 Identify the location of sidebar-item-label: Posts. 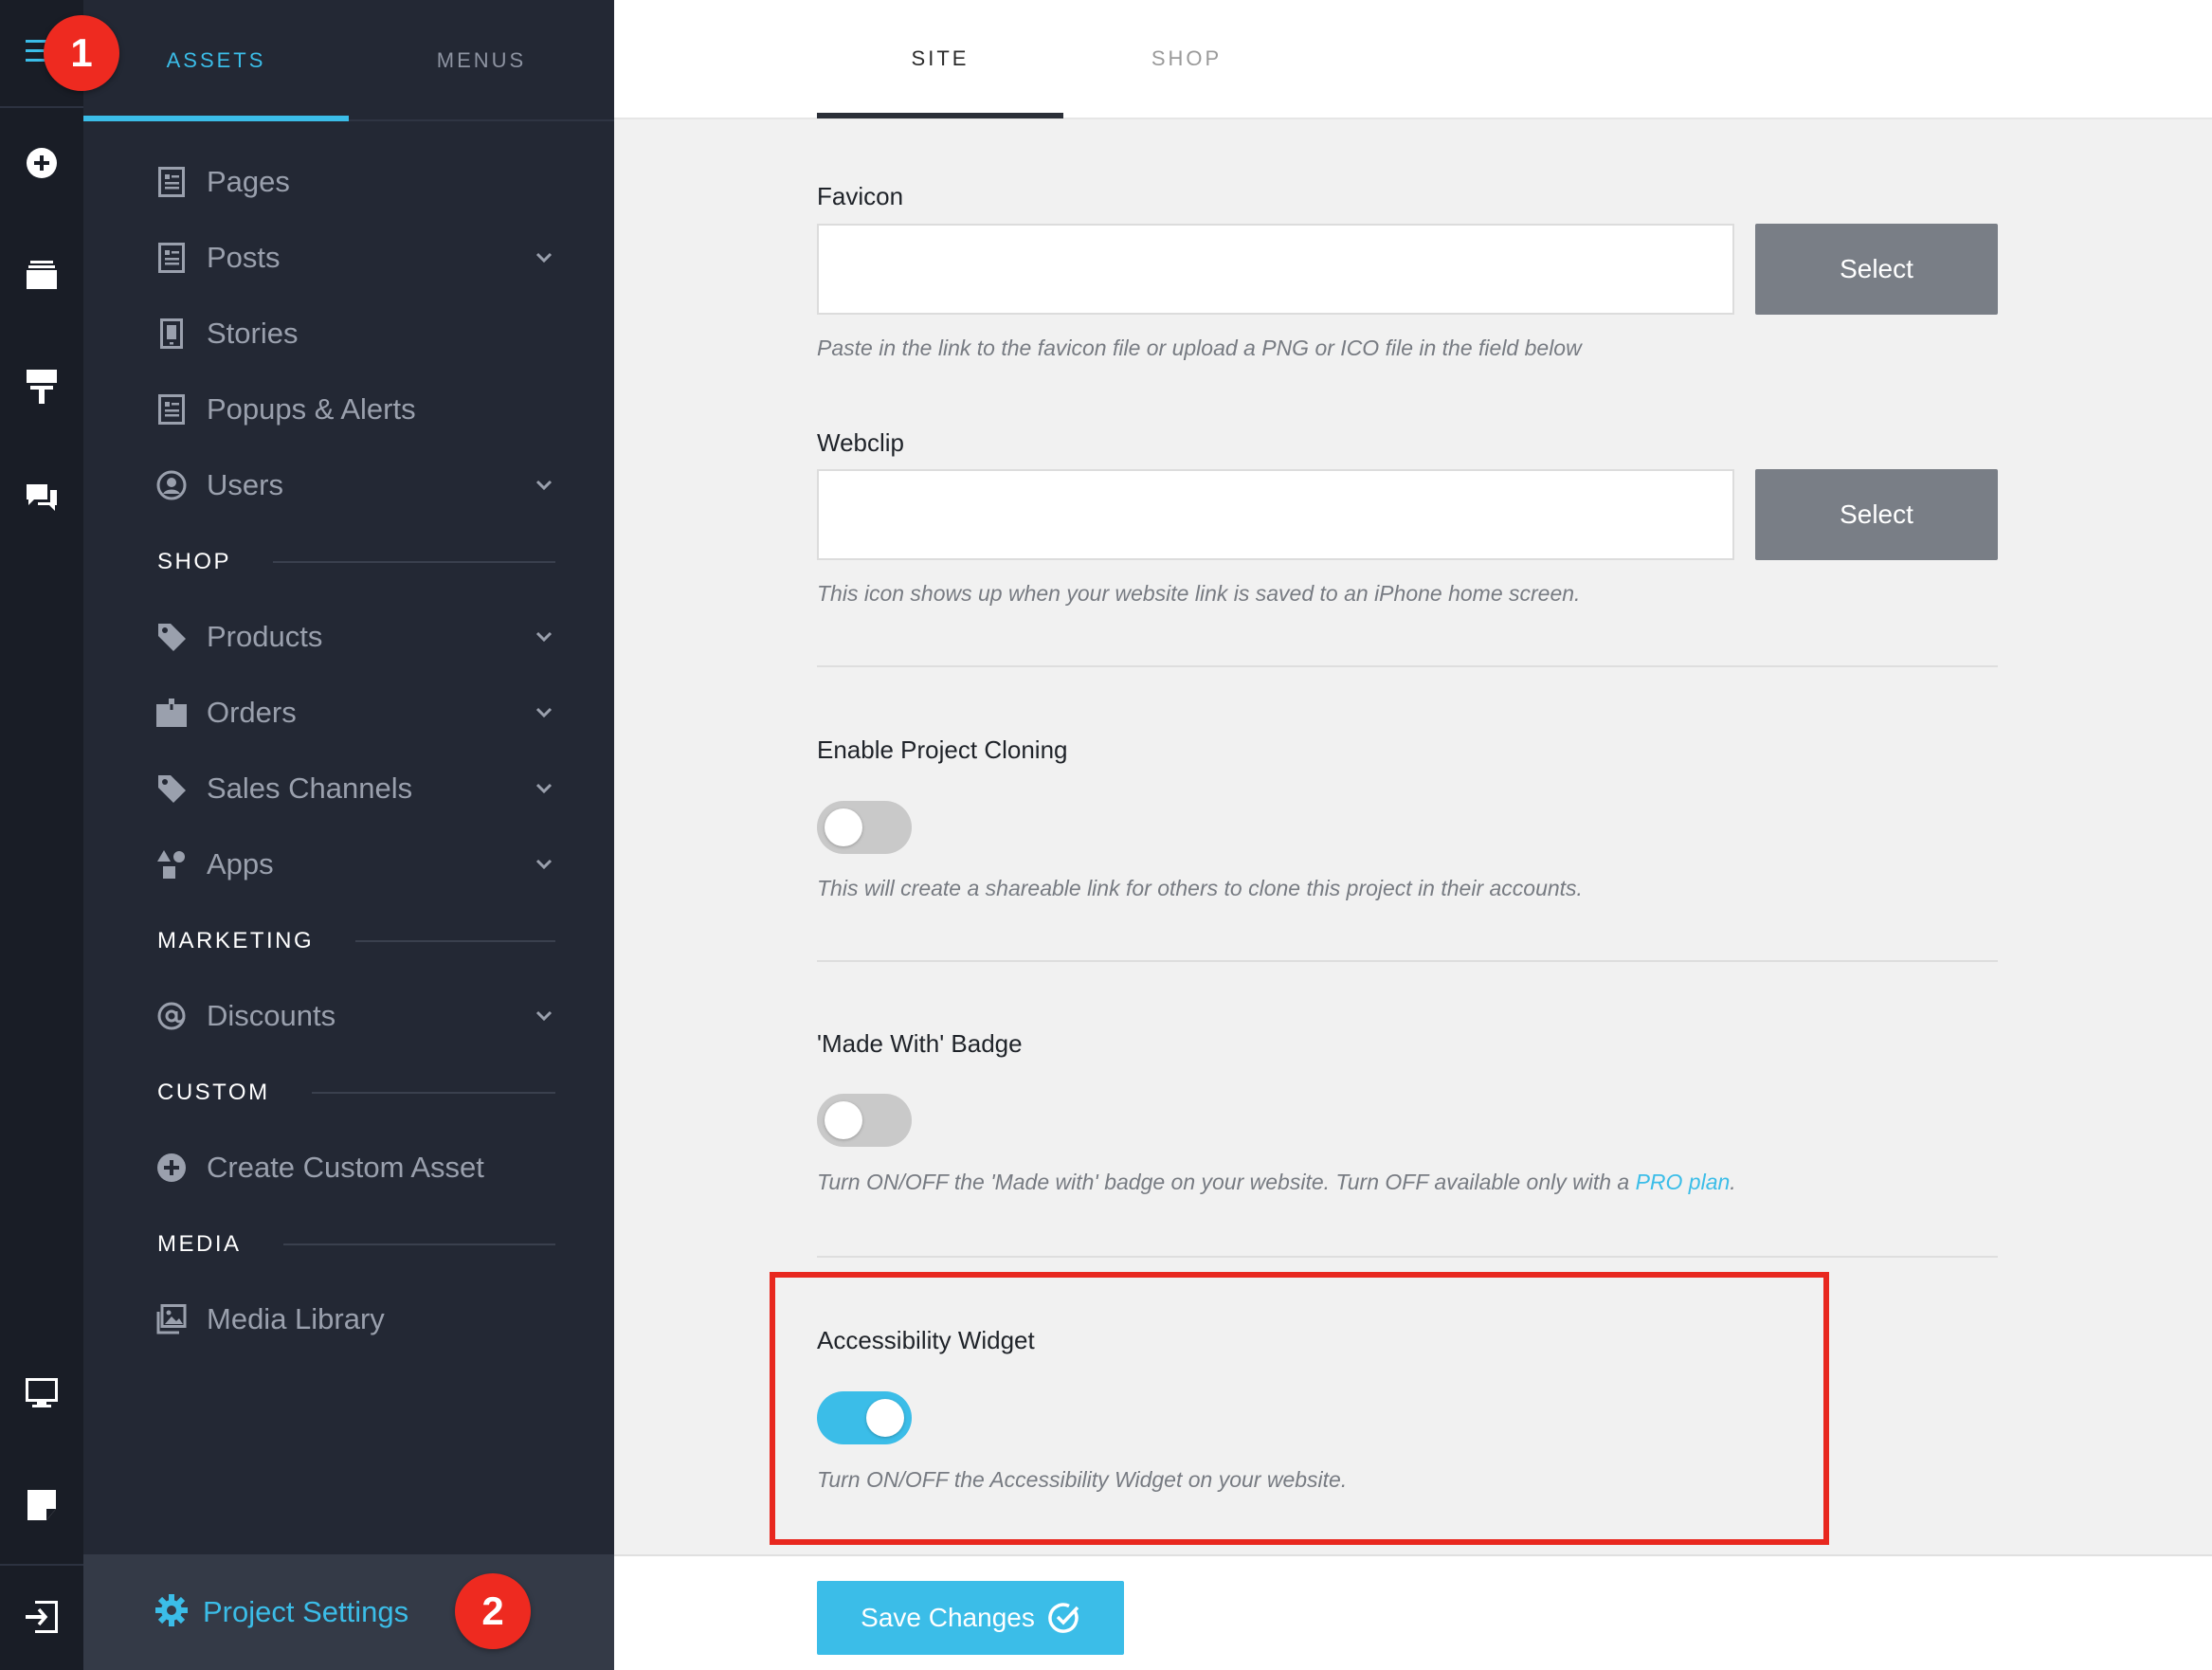
(244, 257).